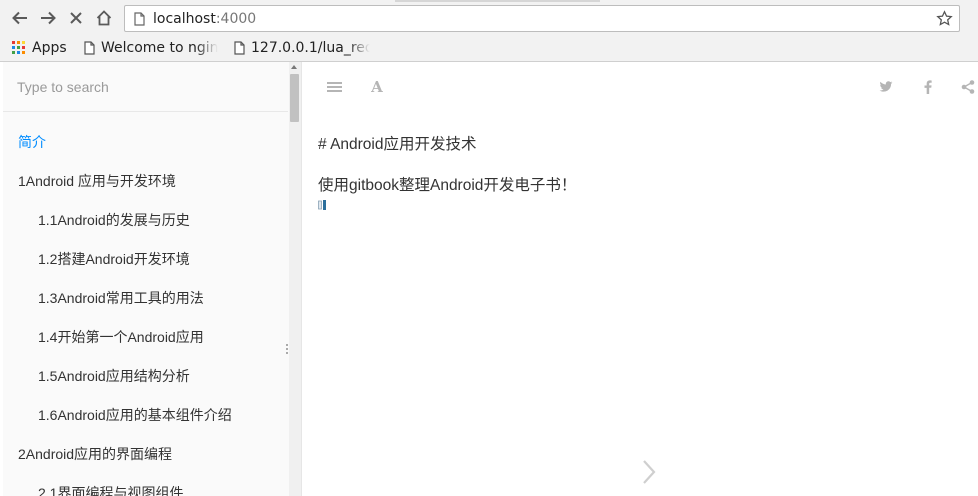 This screenshot has width=978, height=496. Describe the element at coordinates (18, 47) in the screenshot. I see `apps-grid-icon` at that location.